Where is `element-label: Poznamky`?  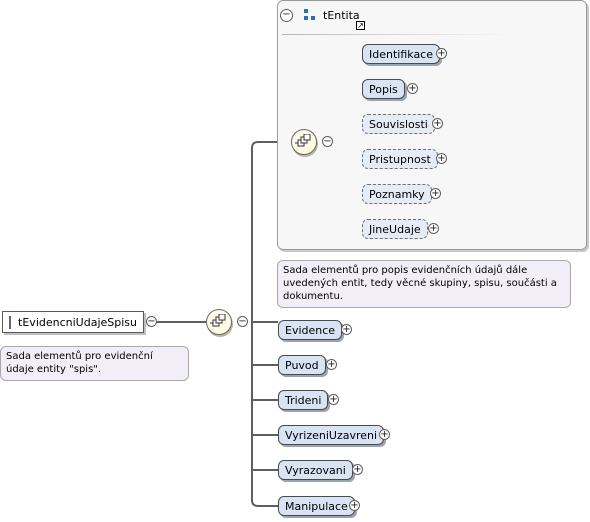 element-label: Poznamky is located at coordinates (397, 194).